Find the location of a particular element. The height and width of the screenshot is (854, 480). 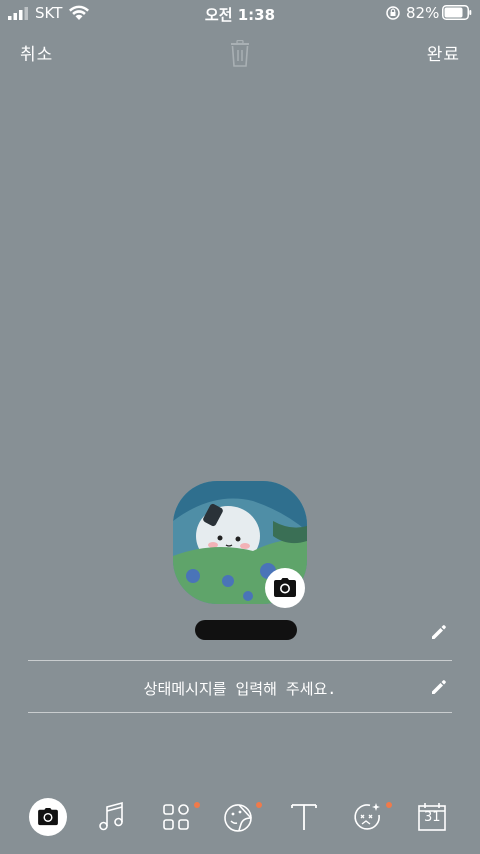

toolbar-camera-button is located at coordinates (48, 817).